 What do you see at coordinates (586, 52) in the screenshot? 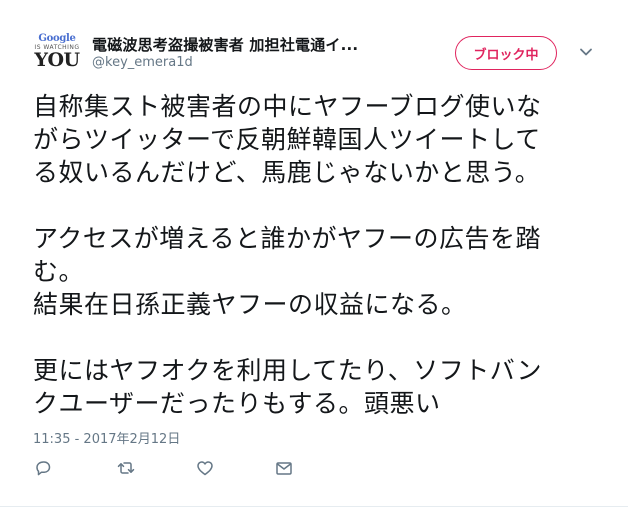
I see `chevron-down-icon` at bounding box center [586, 52].